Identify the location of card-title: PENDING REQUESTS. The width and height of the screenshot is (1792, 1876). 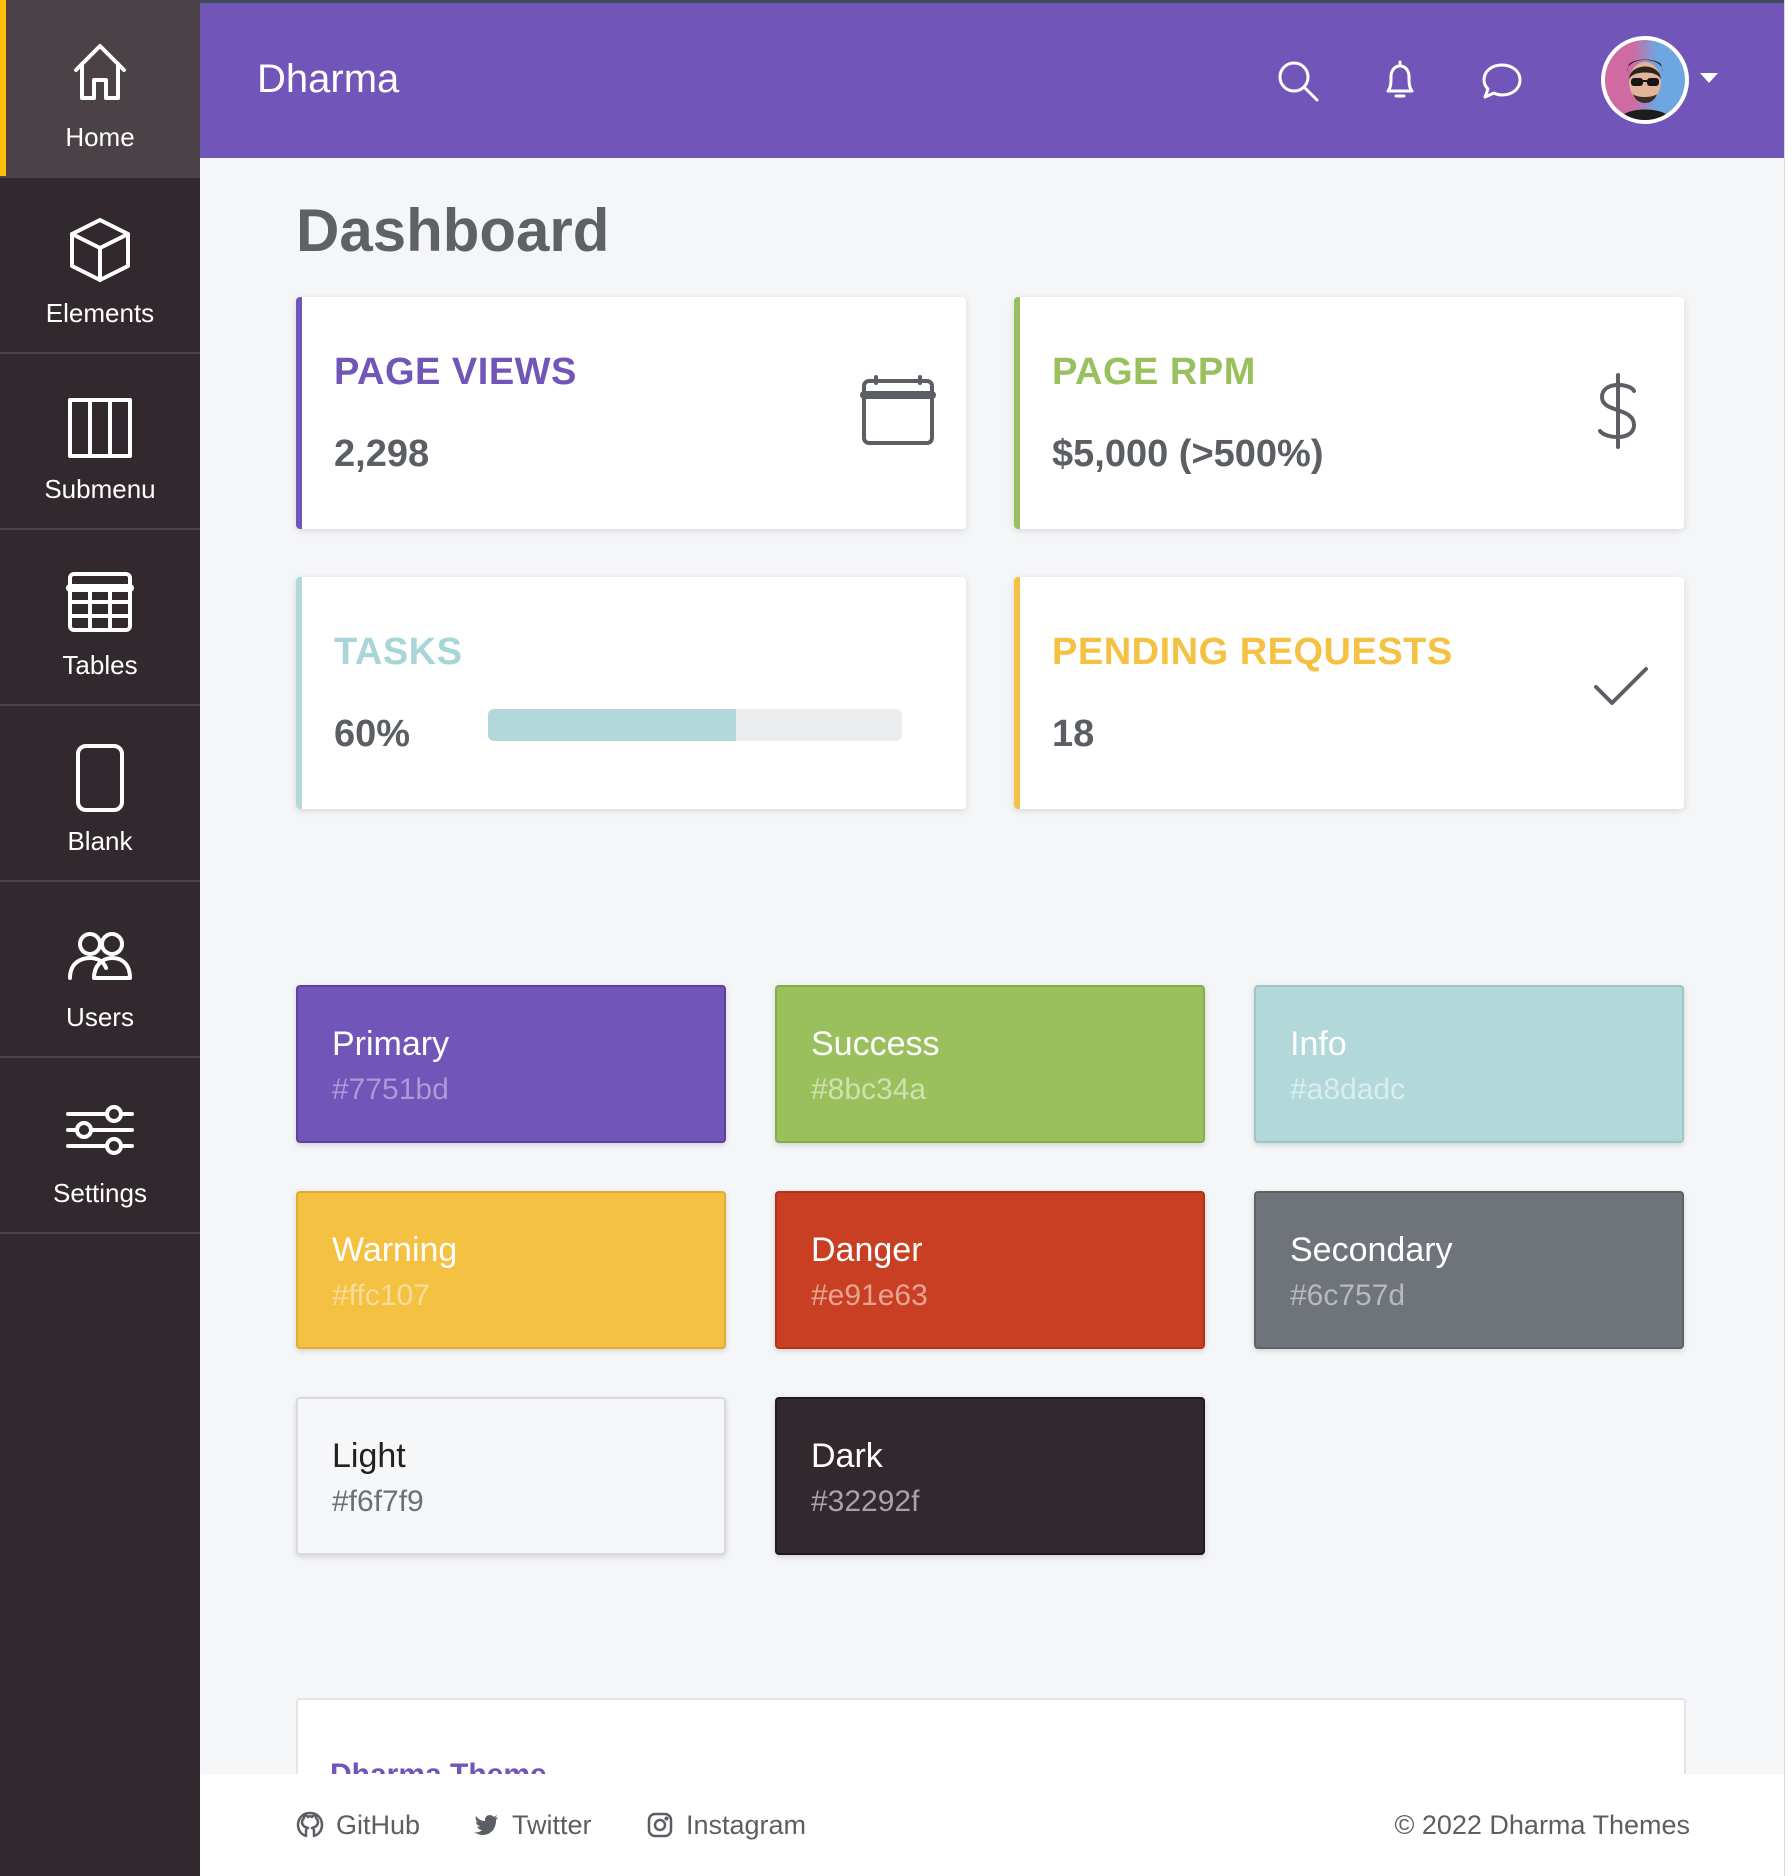
(1252, 652).